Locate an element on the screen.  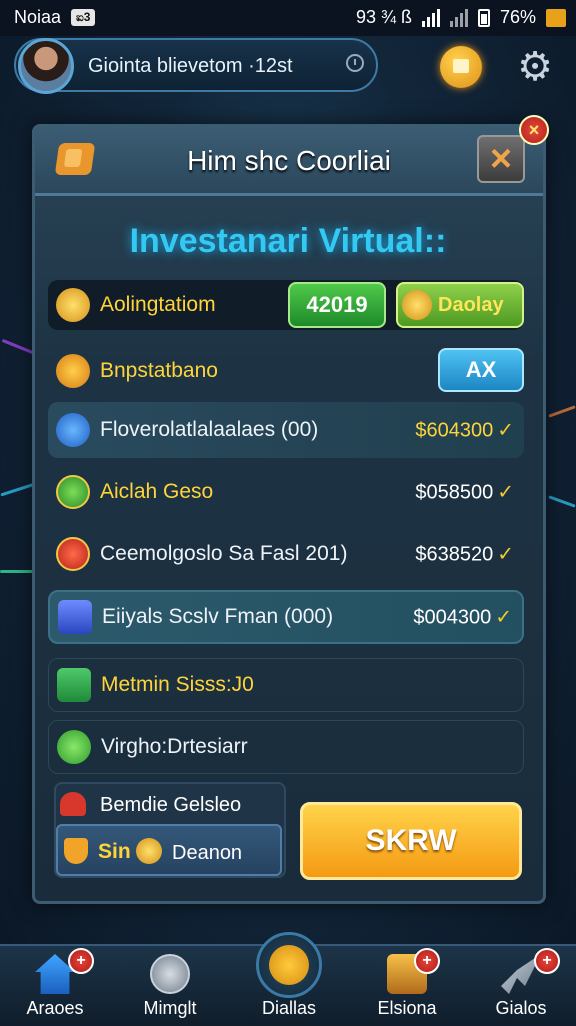
nav-item-home: + Araoes is located at coordinates (55, 986).